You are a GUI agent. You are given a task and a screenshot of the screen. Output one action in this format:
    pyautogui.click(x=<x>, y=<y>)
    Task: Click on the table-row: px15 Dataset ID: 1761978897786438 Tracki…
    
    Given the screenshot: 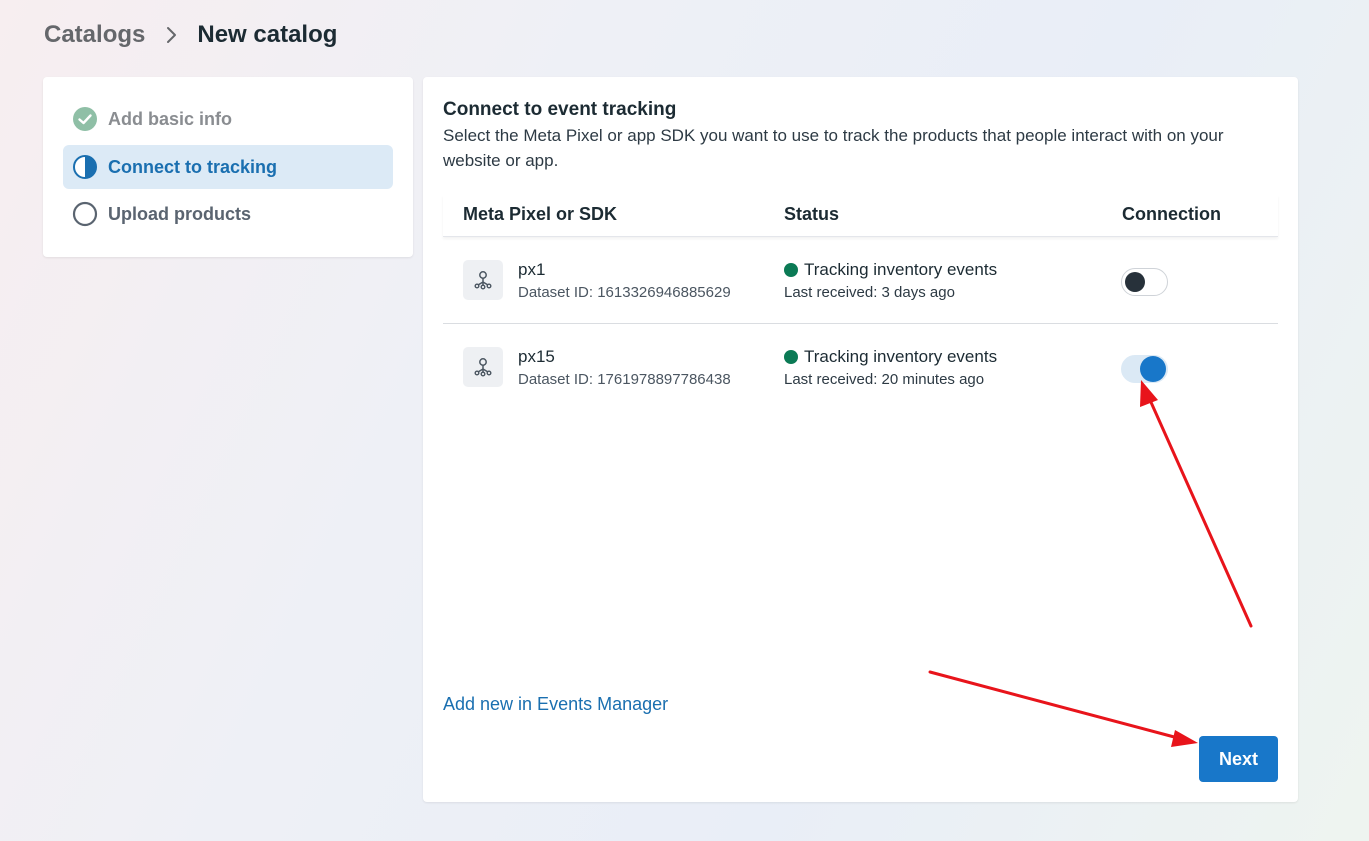 What is the action you would take?
    pyautogui.click(x=860, y=368)
    